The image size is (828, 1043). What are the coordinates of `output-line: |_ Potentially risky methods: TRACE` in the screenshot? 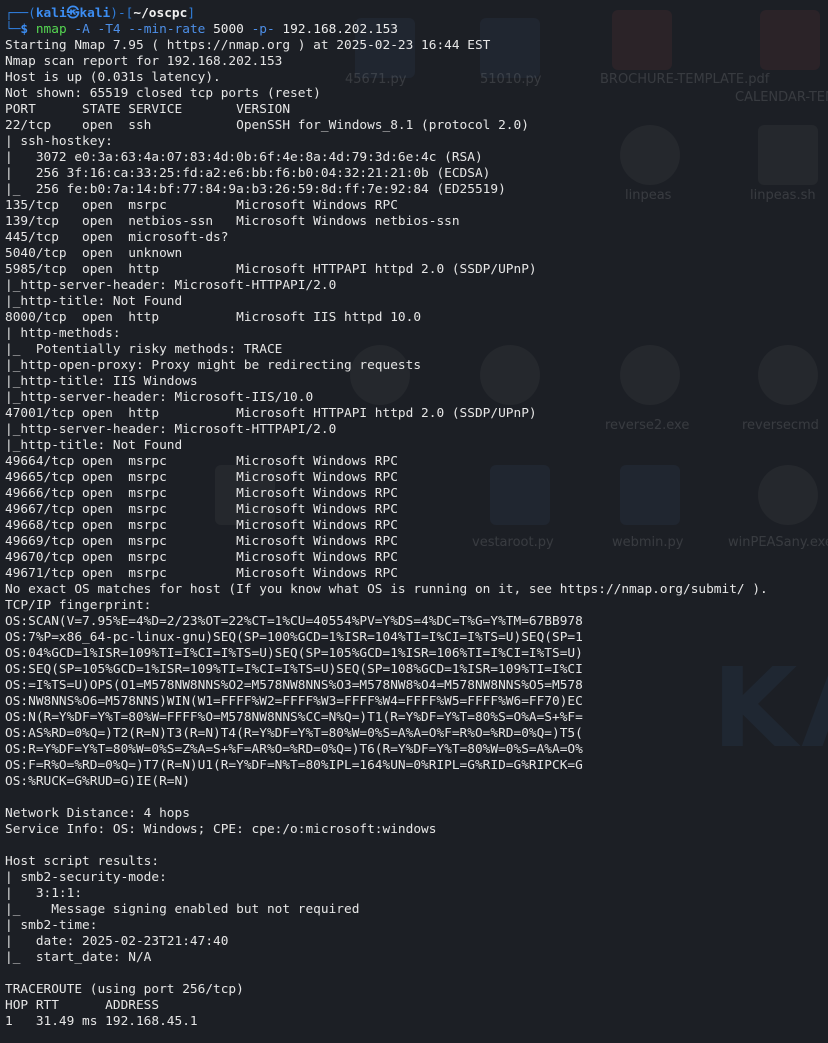 It's located at (144, 349).